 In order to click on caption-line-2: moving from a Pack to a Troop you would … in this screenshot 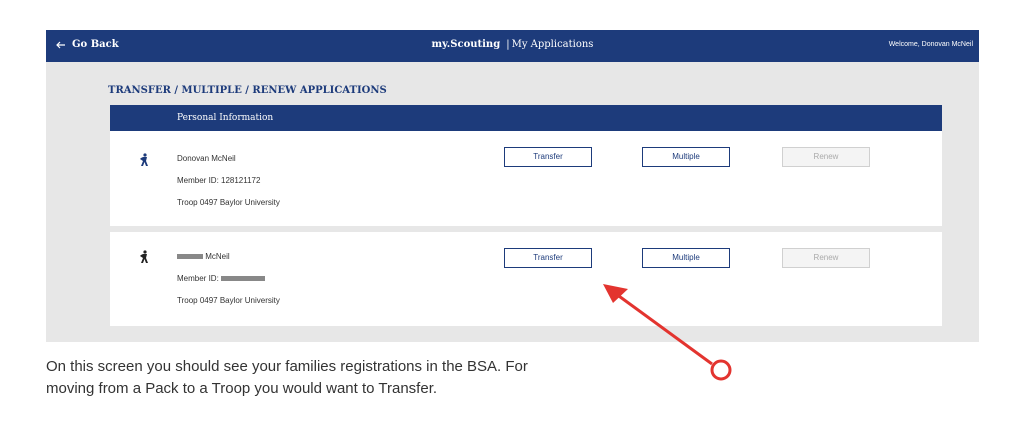, I will do `click(242, 388)`.